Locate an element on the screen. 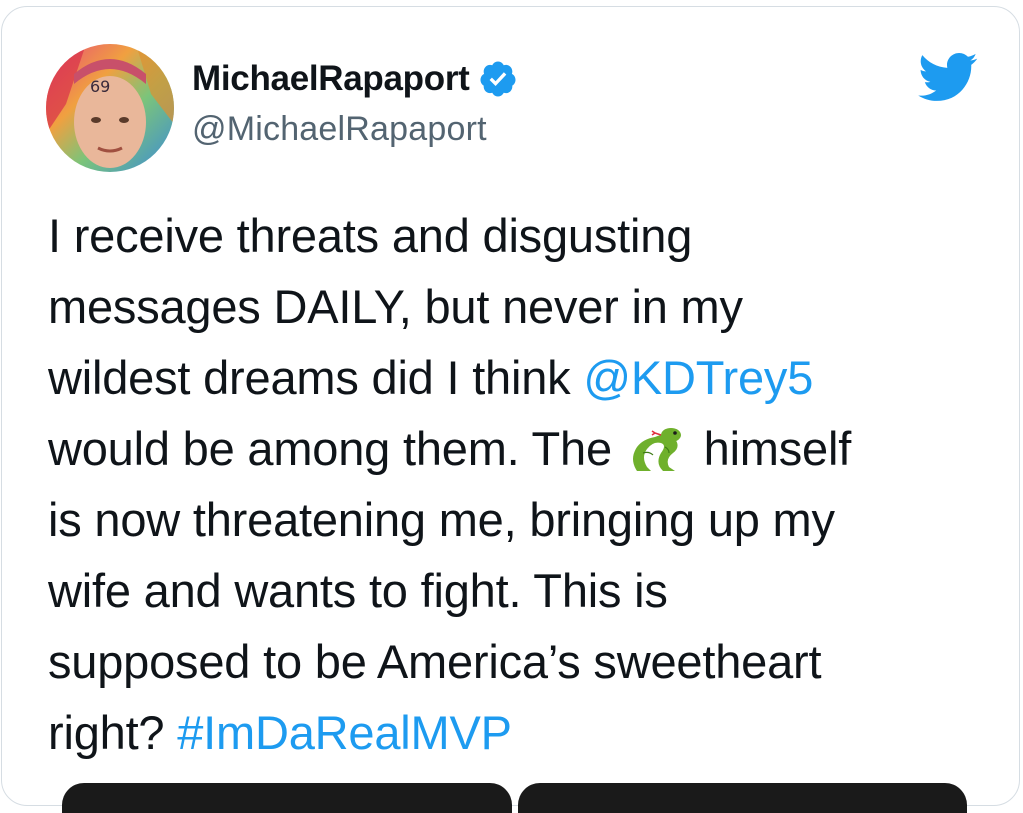 This screenshot has width=1023, height=813. avatar-image: 69 is located at coordinates (110, 108).